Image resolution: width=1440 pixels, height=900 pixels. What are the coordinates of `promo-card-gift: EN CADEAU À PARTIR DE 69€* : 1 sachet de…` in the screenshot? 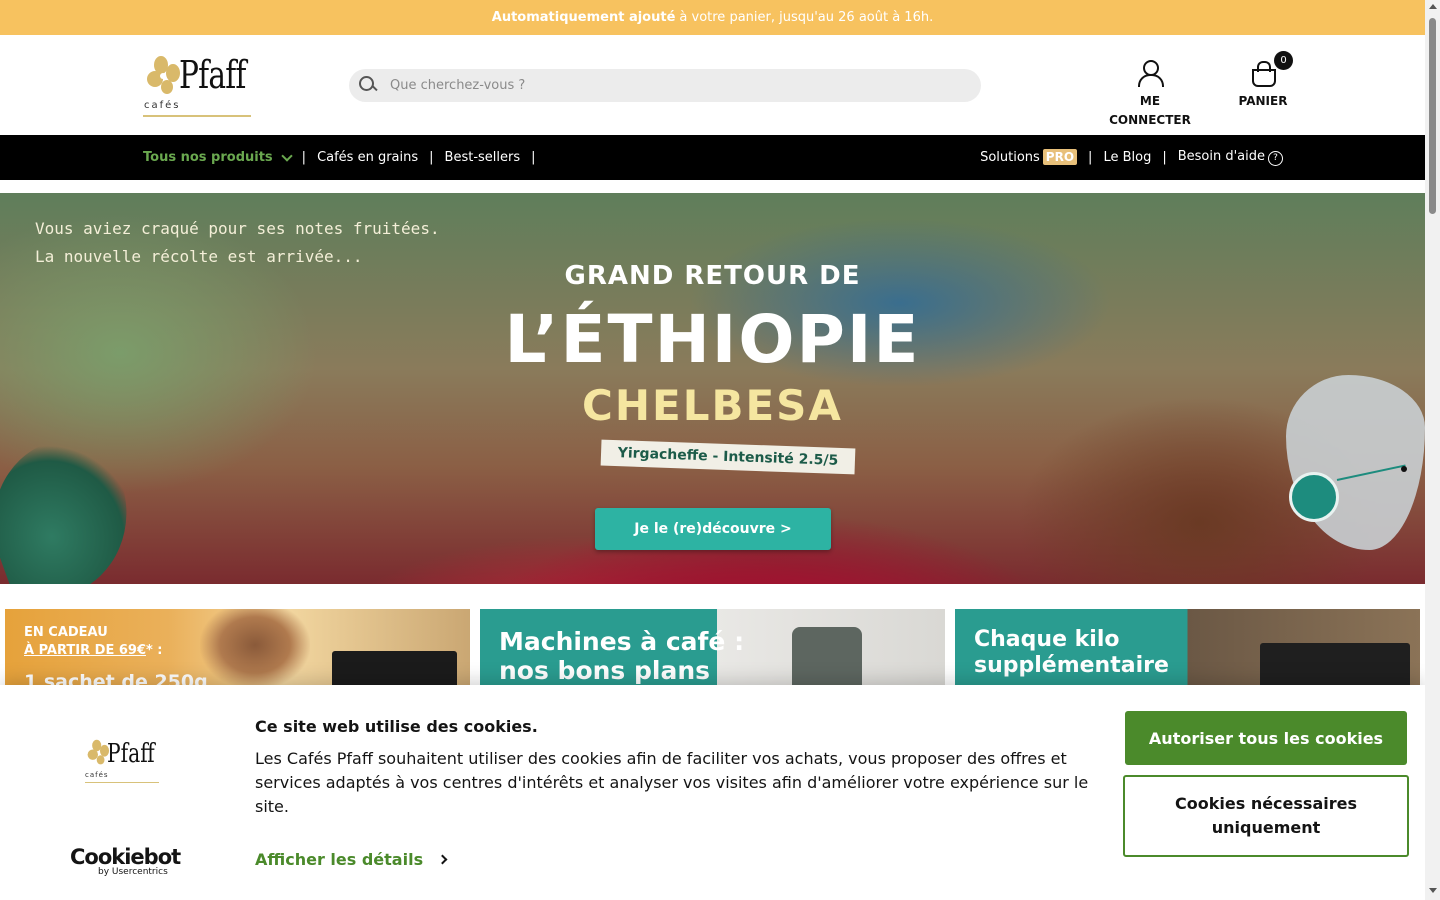 It's located at (237, 649).